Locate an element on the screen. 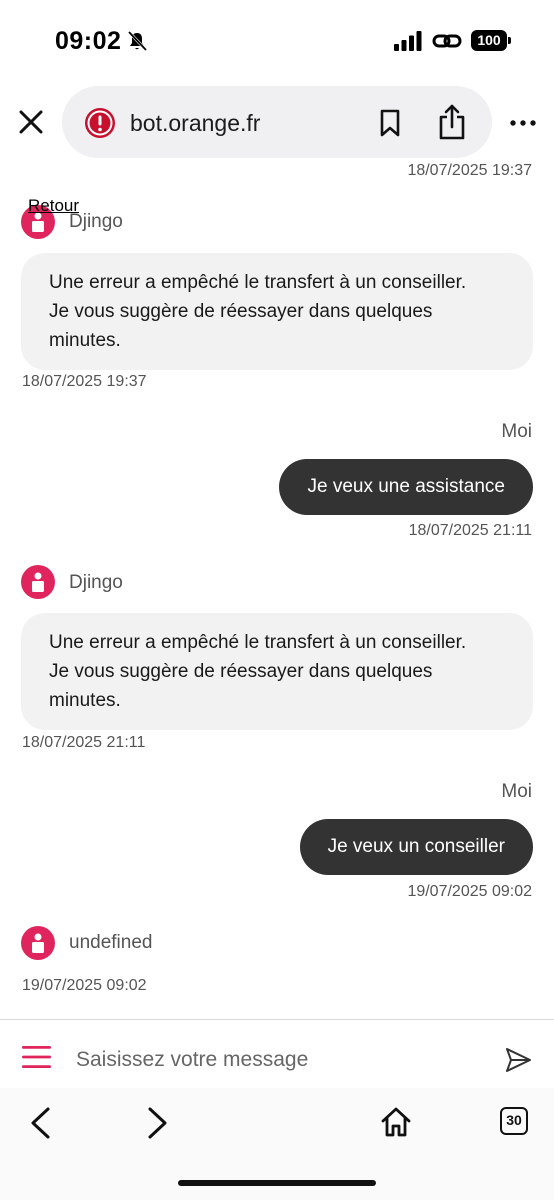  message-input is located at coordinates (276, 1060).